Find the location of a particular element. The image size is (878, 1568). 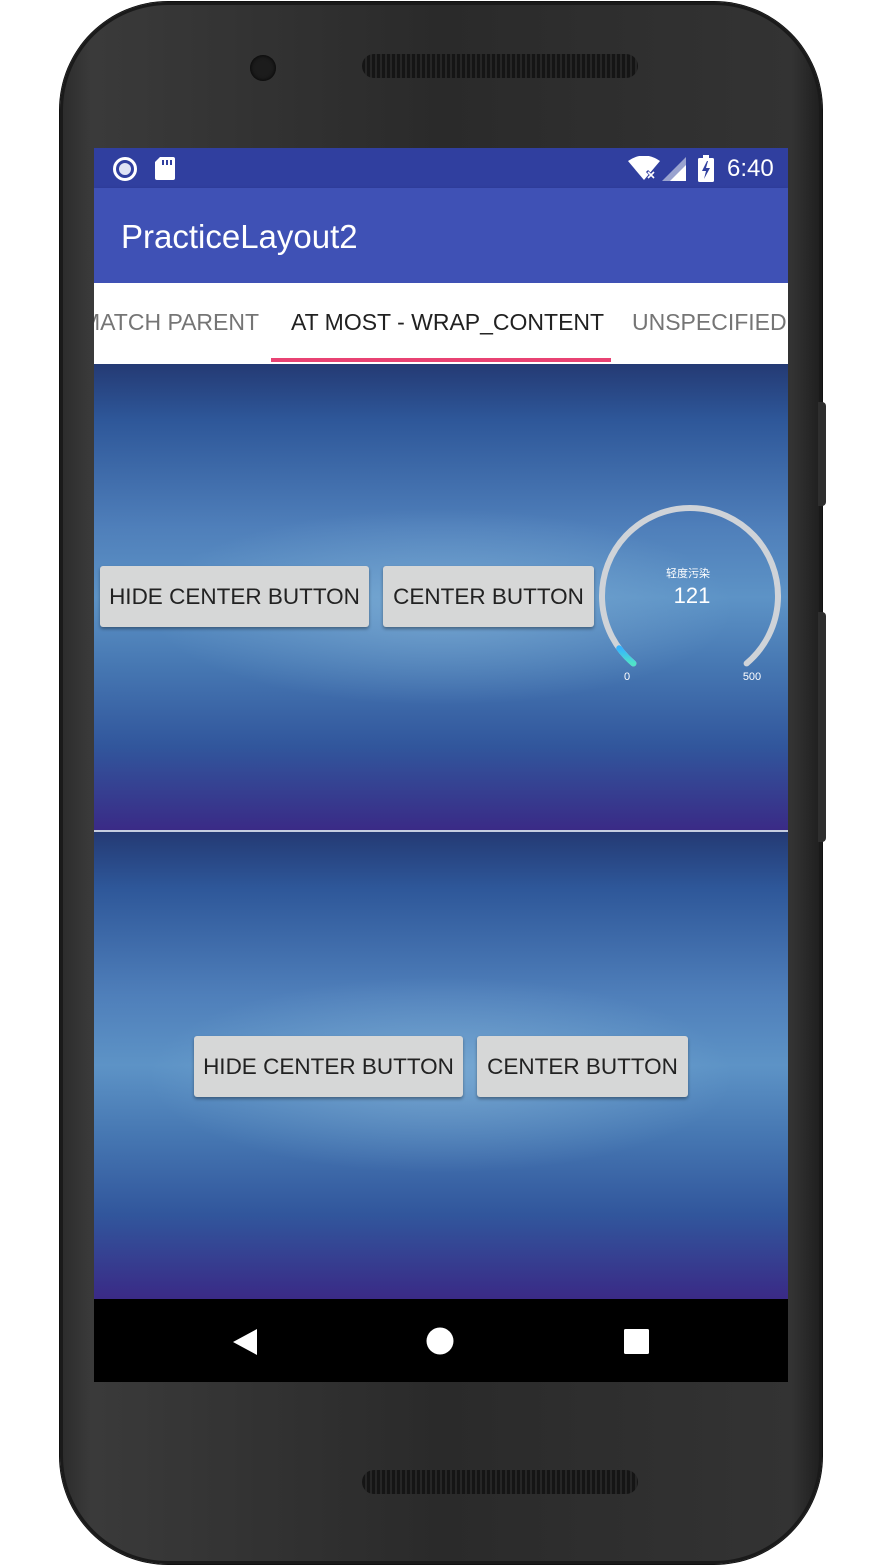

app-bar: PracticeLayout2 is located at coordinates (441, 235).